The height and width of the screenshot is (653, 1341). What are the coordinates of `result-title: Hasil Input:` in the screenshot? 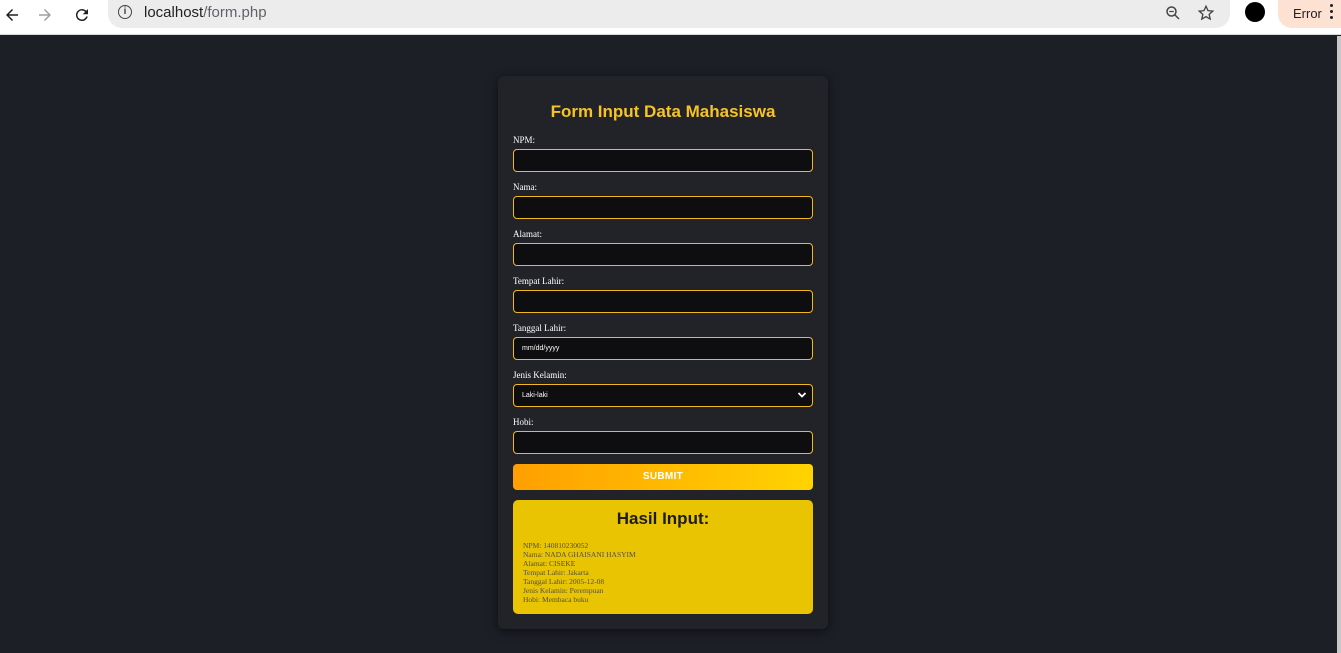 It's located at (663, 518).